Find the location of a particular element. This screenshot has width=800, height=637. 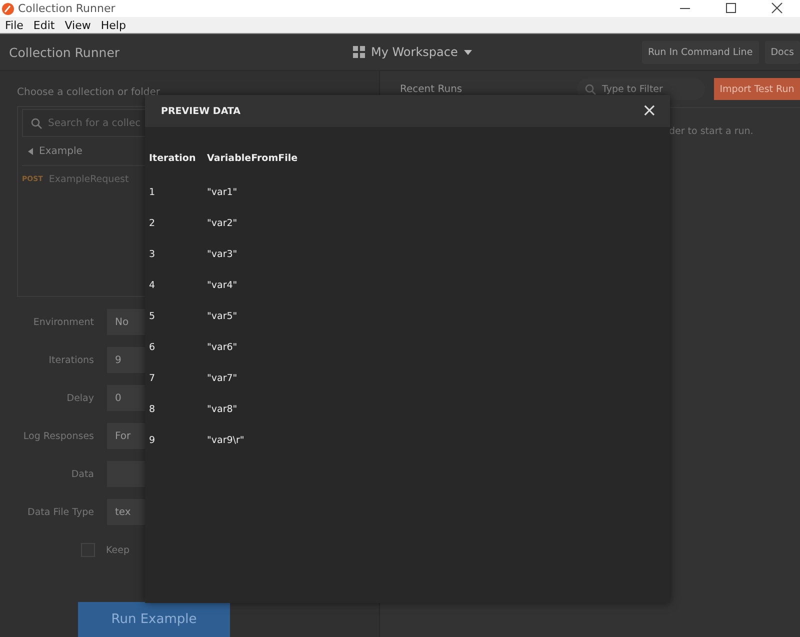

table-cell-text: "var4" is located at coordinates (222, 286).